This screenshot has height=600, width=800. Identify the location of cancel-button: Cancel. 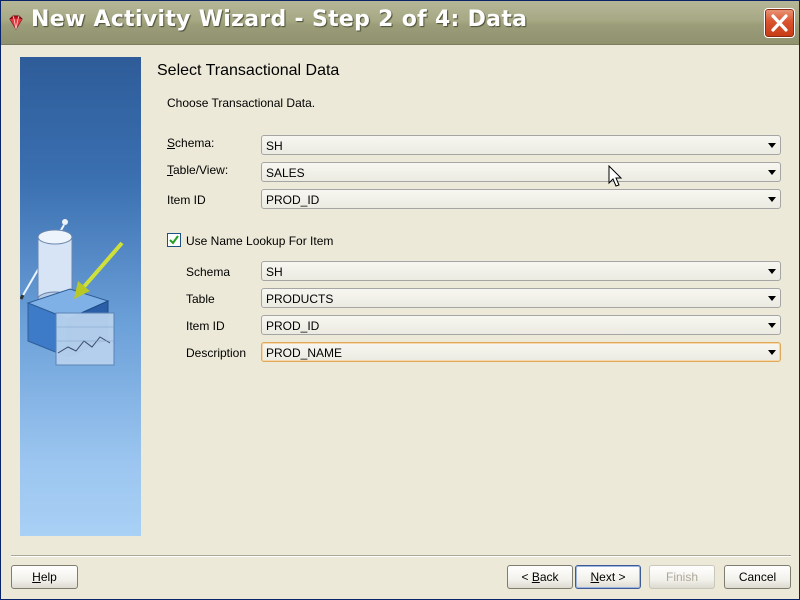
(757, 577).